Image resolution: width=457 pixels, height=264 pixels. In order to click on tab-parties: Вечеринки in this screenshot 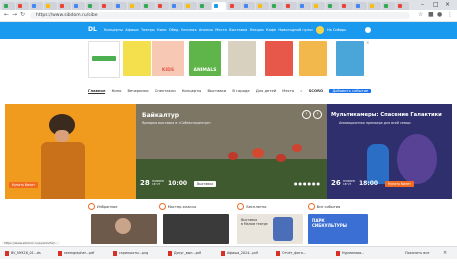, I will do `click(138, 91)`.